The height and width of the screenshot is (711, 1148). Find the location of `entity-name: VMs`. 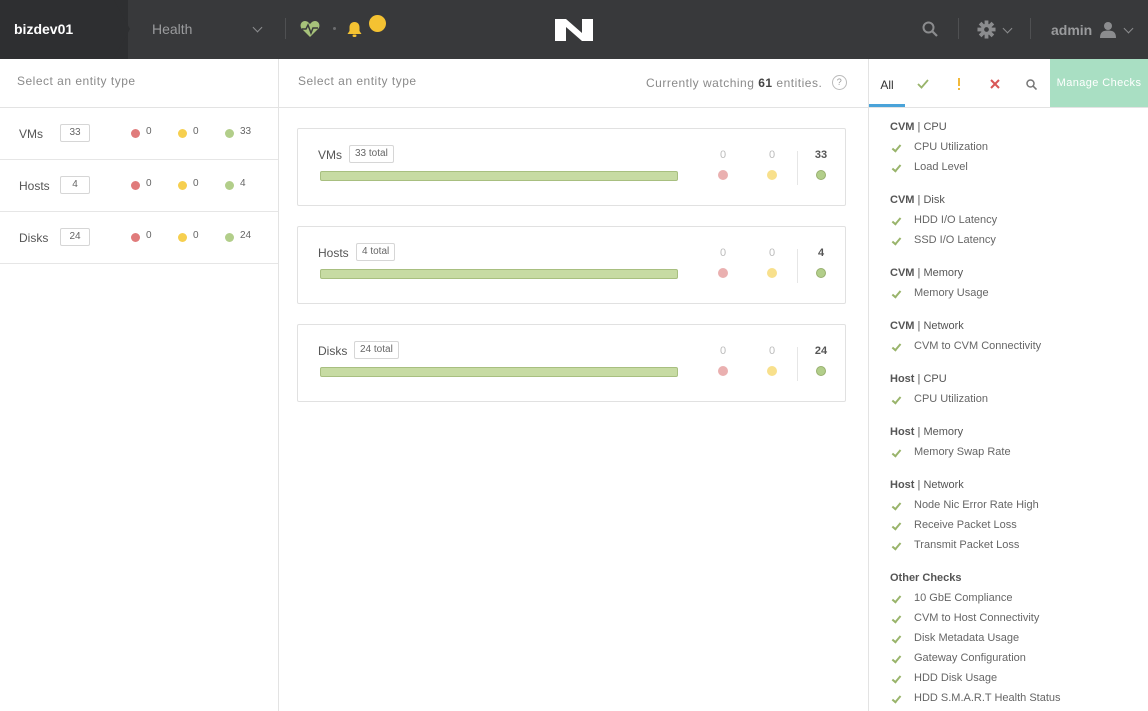

entity-name: VMs is located at coordinates (31, 134).